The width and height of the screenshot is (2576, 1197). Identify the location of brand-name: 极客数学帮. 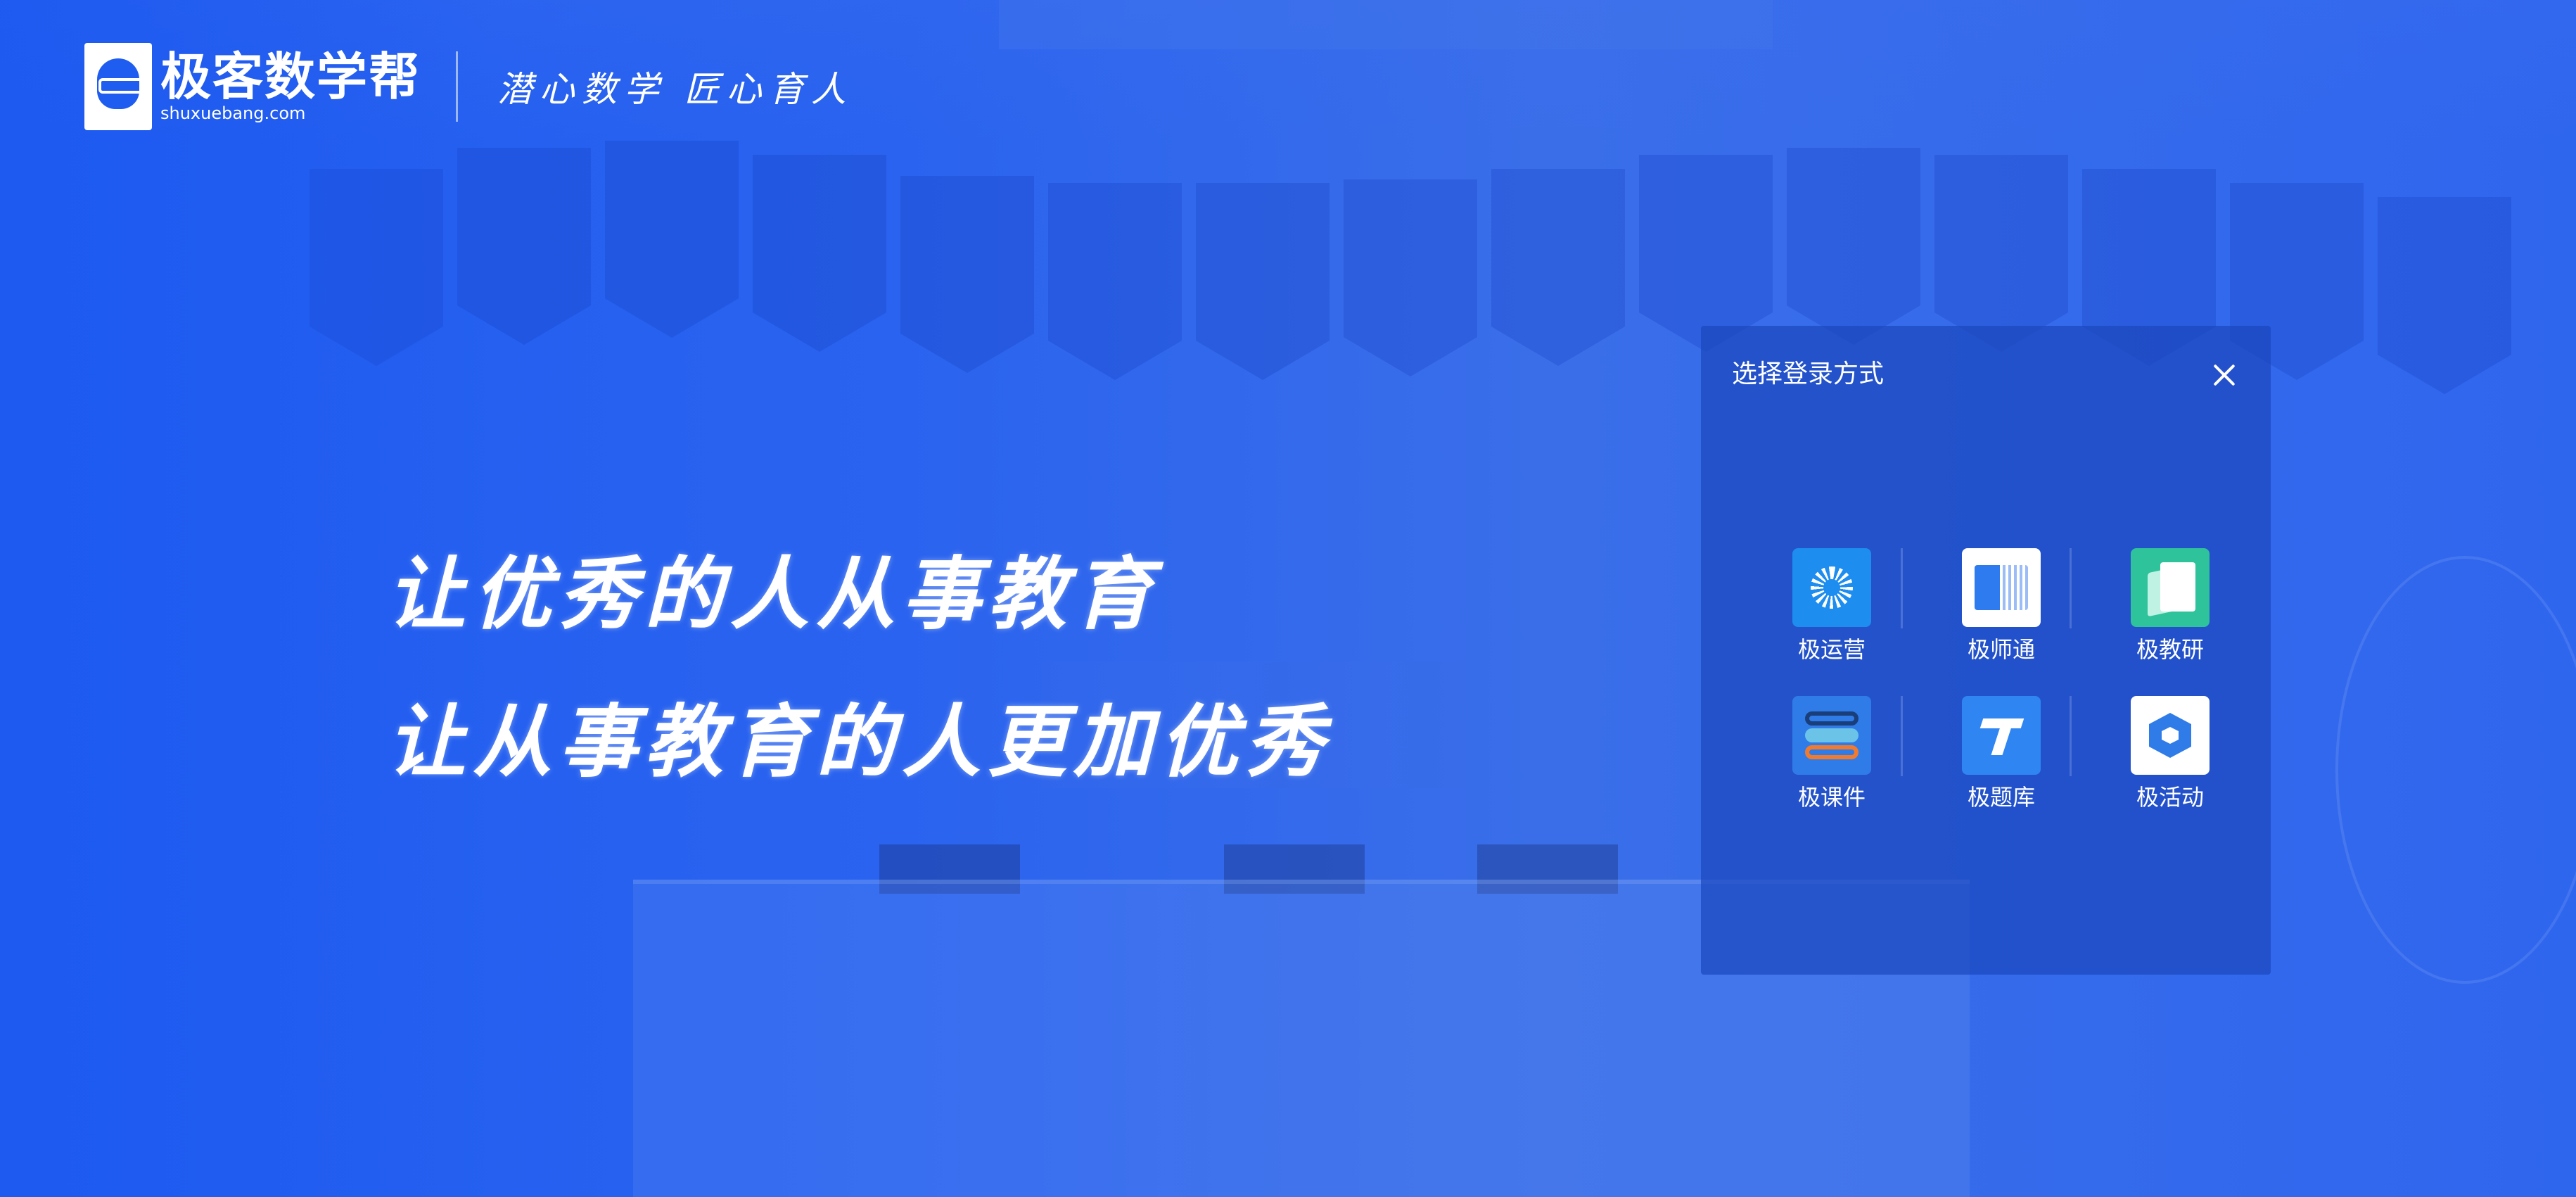
(290, 76).